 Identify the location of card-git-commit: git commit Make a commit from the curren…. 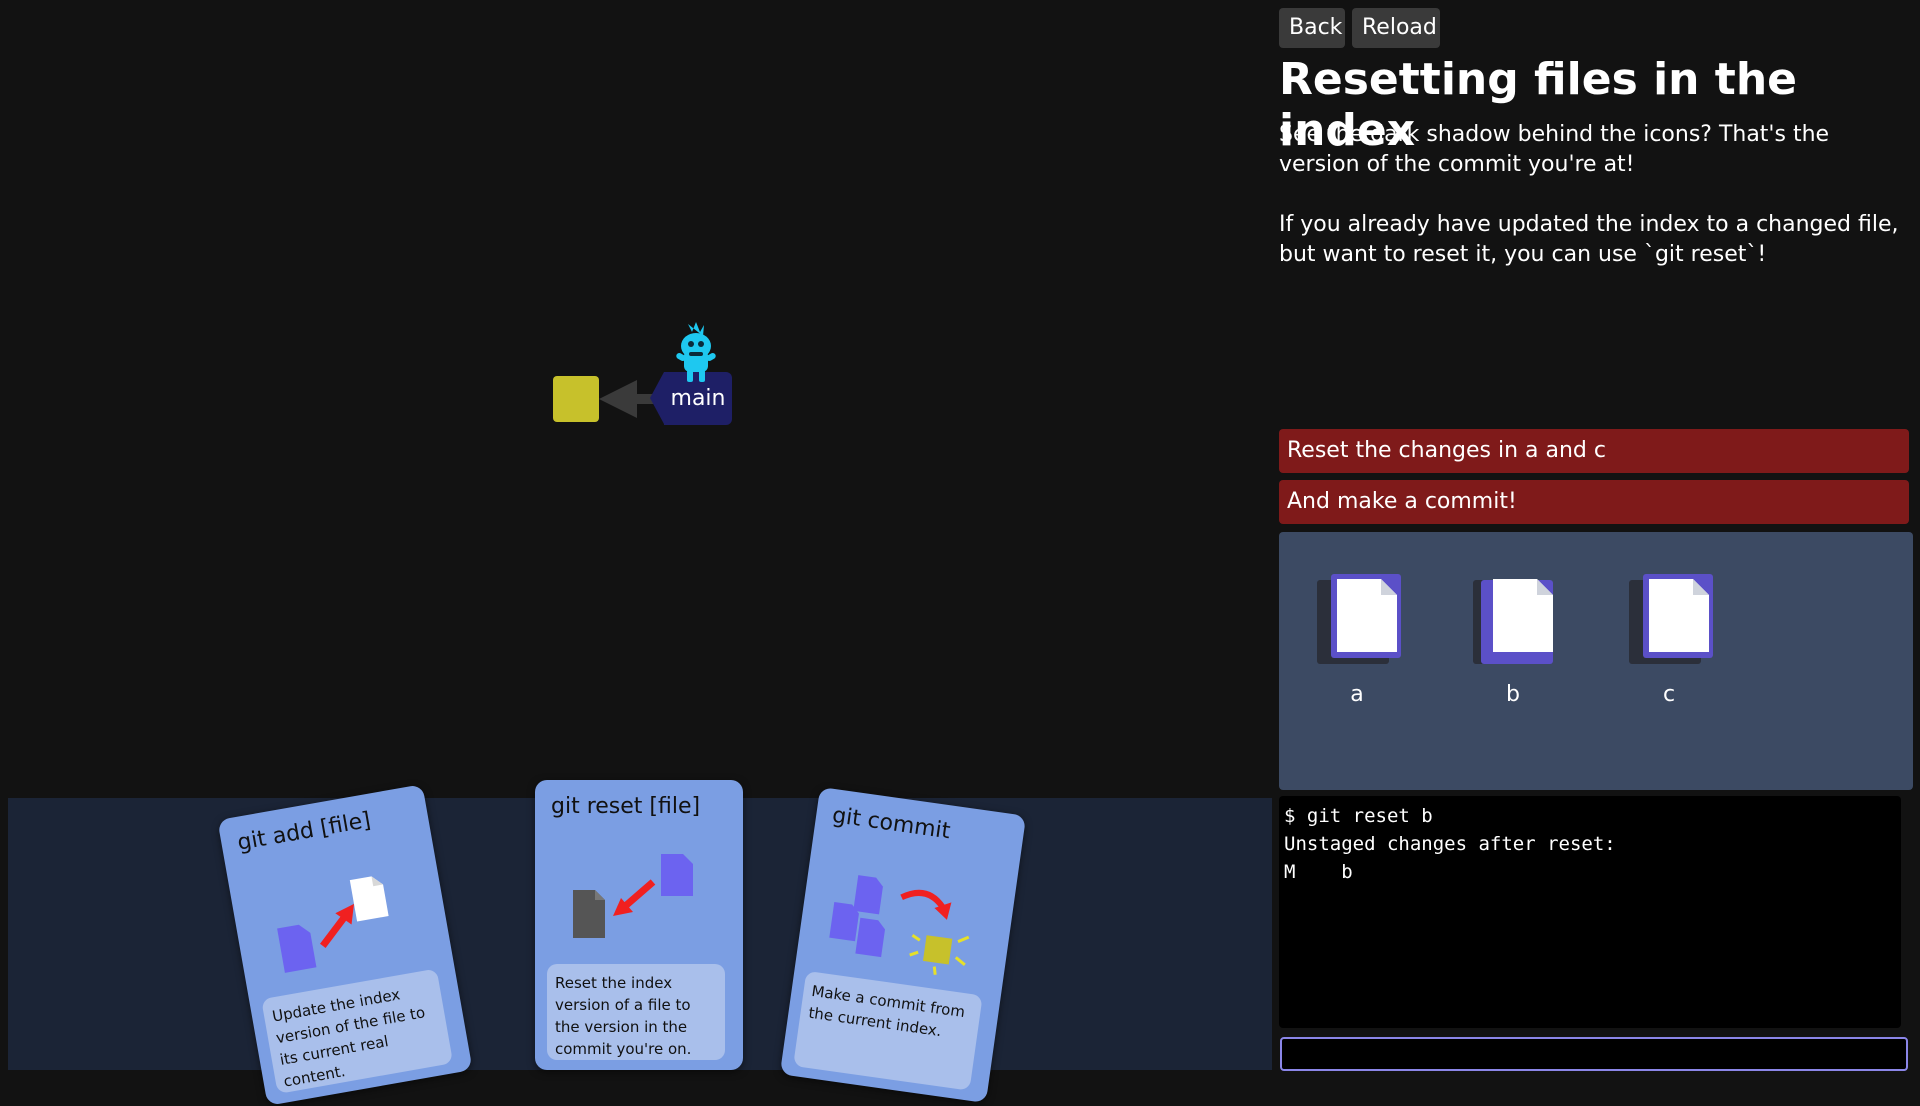
(903, 945).